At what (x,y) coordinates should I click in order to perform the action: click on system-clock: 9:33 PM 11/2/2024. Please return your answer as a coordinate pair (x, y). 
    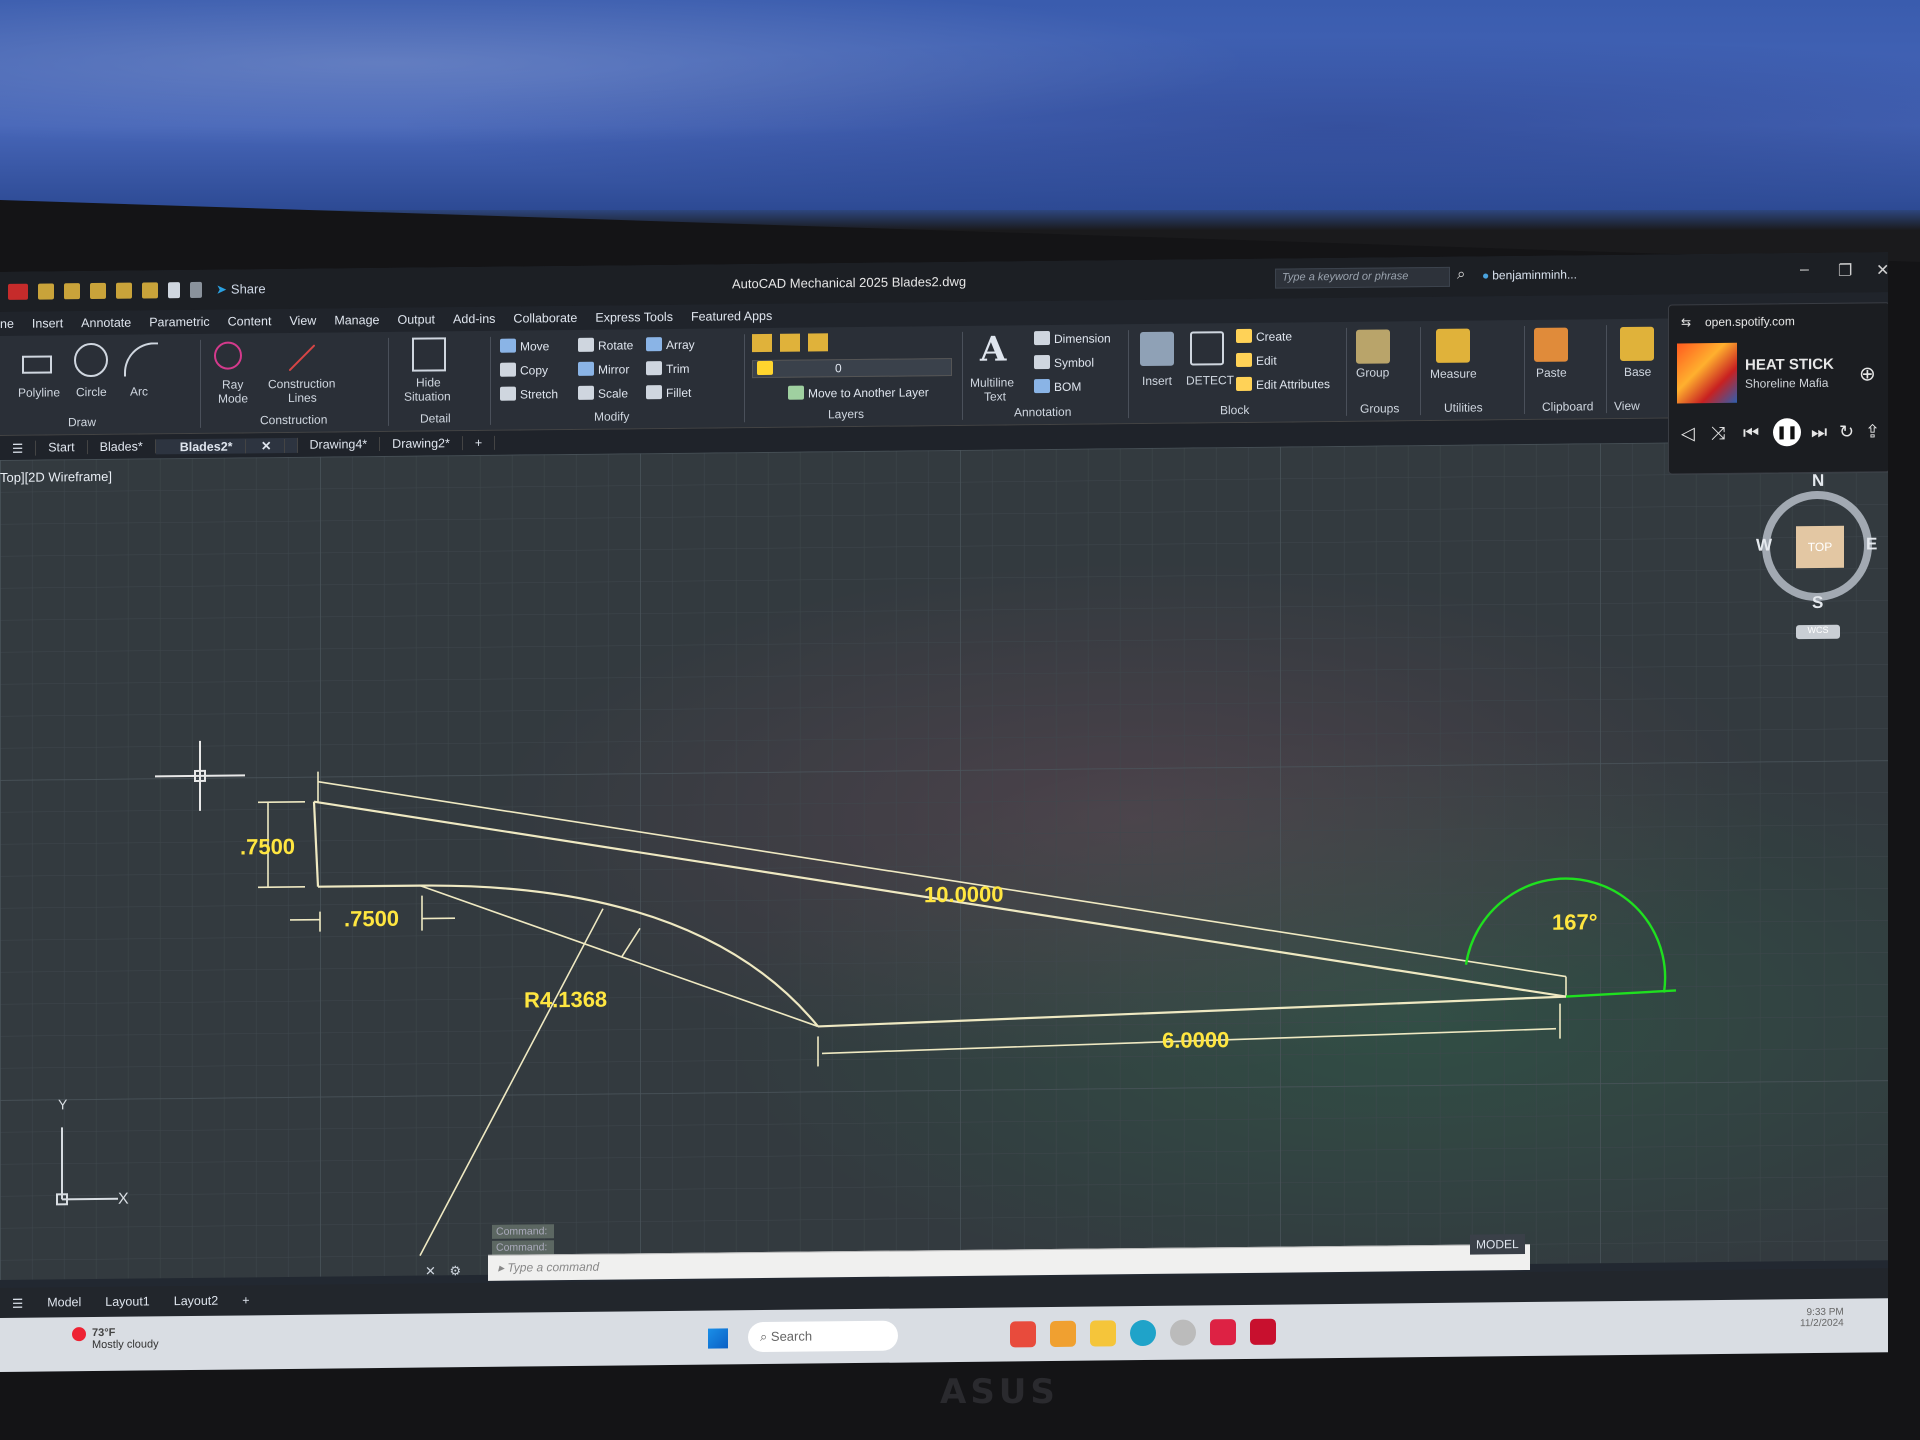
    Looking at the image, I should click on (1822, 1318).